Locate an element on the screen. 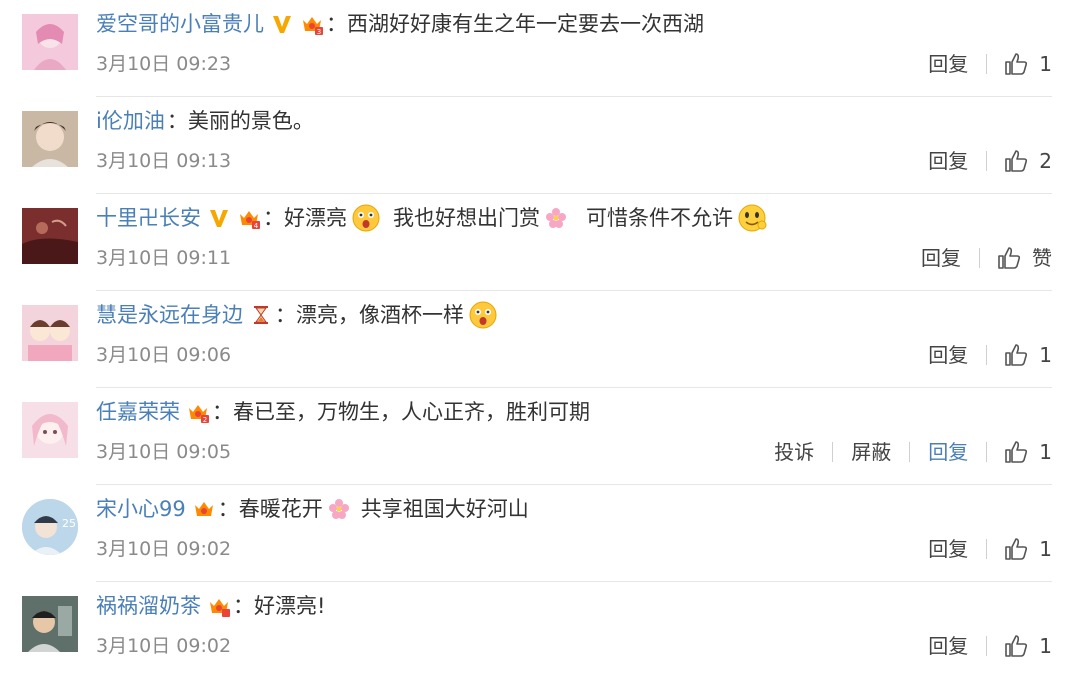 This screenshot has width=1080, height=673. comment-item: 慧是永远在身边 ： 漂亮，像酒杯一样 3月10日 09:06 回复 1 is located at coordinates (540, 339).